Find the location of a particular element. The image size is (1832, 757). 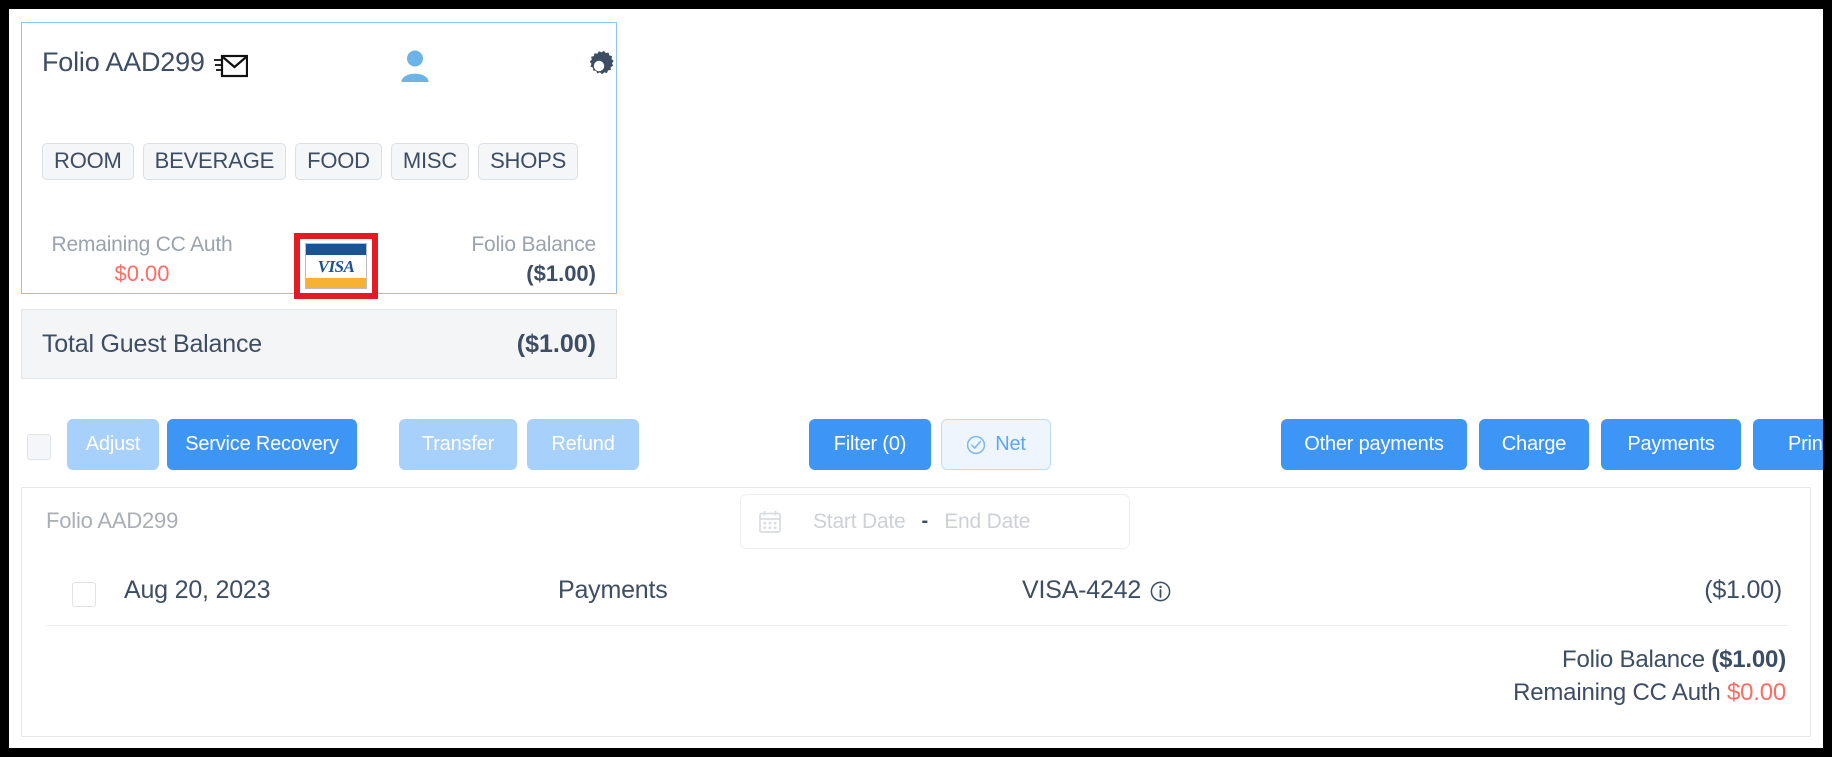

payment-method-text: VISA-4242 is located at coordinates (1082, 590).